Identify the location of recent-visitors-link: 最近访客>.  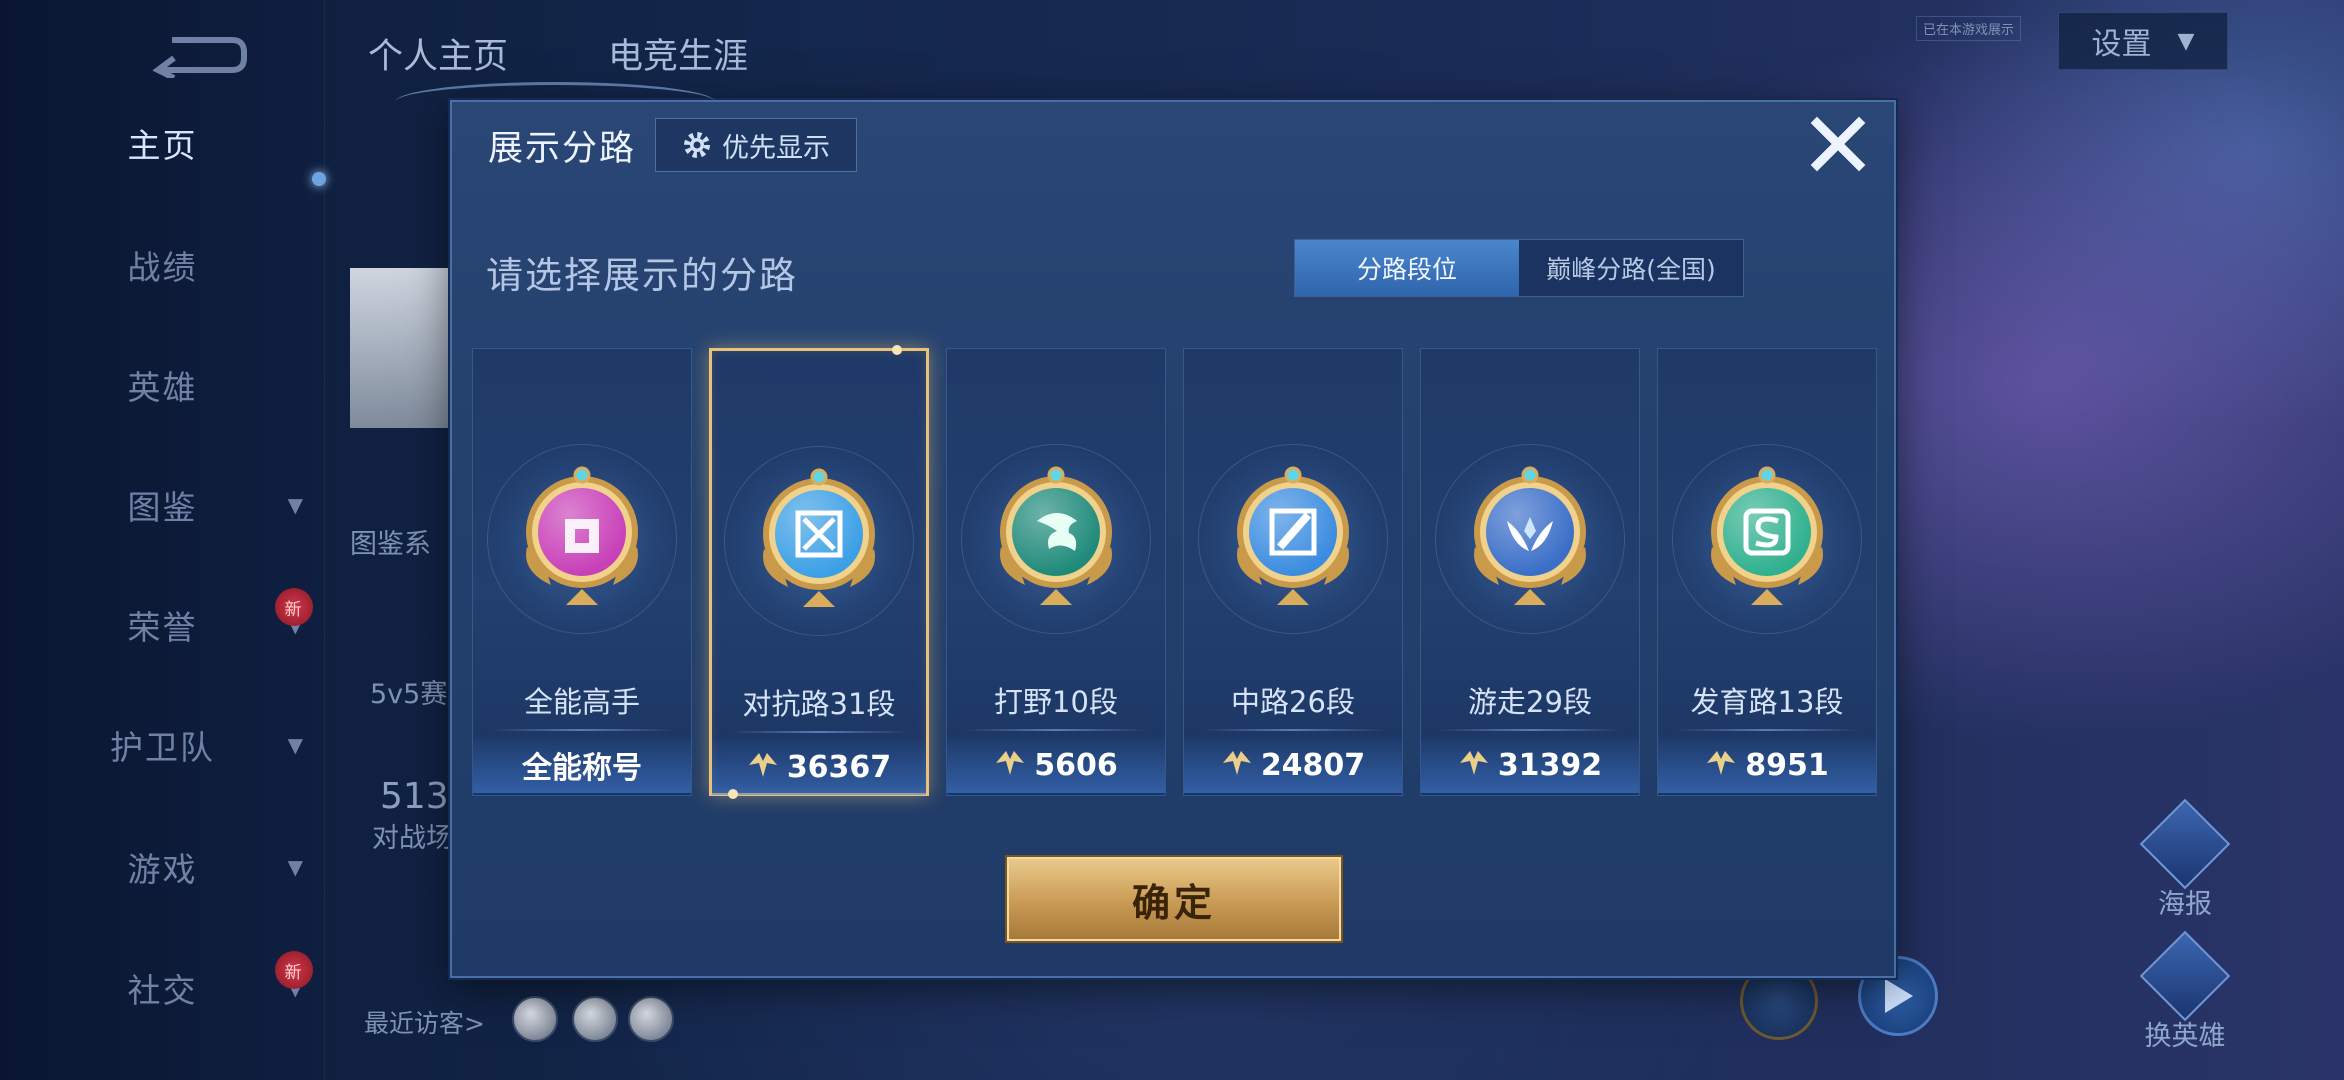
(424, 1022).